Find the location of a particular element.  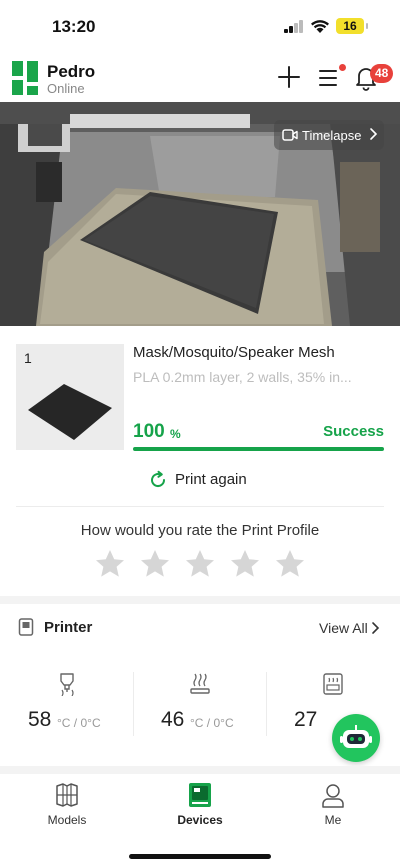

brand-logo-icon is located at coordinates (25, 78).